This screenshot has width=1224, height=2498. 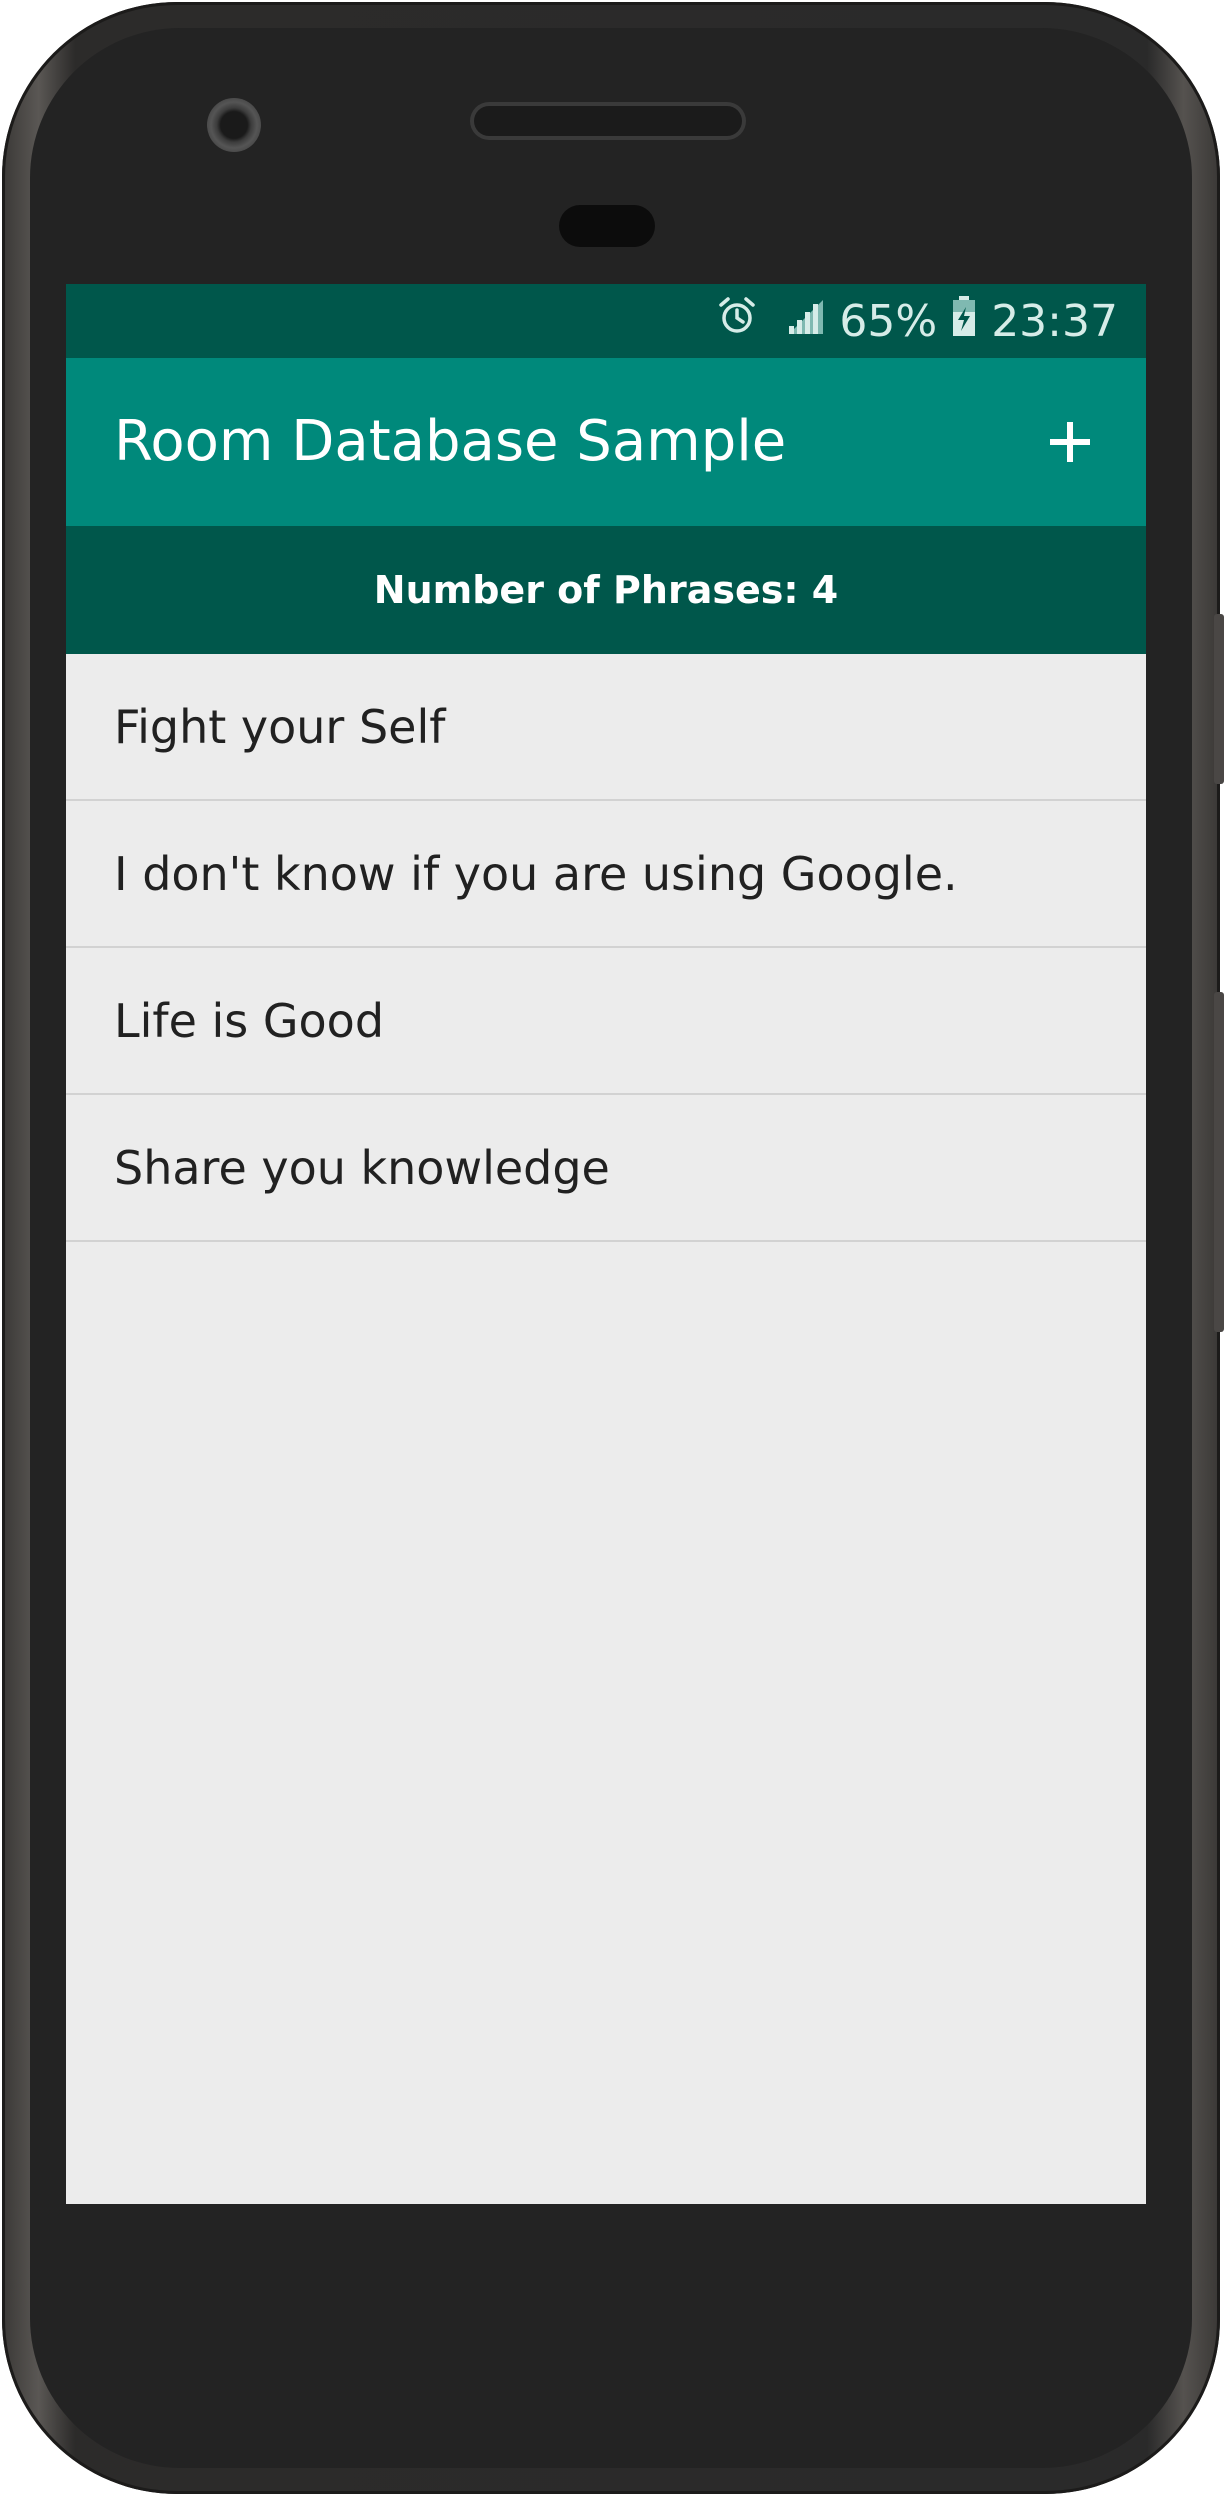 I want to click on phrase-count-bar: Number of Phrases: 4, so click(x=606, y=590).